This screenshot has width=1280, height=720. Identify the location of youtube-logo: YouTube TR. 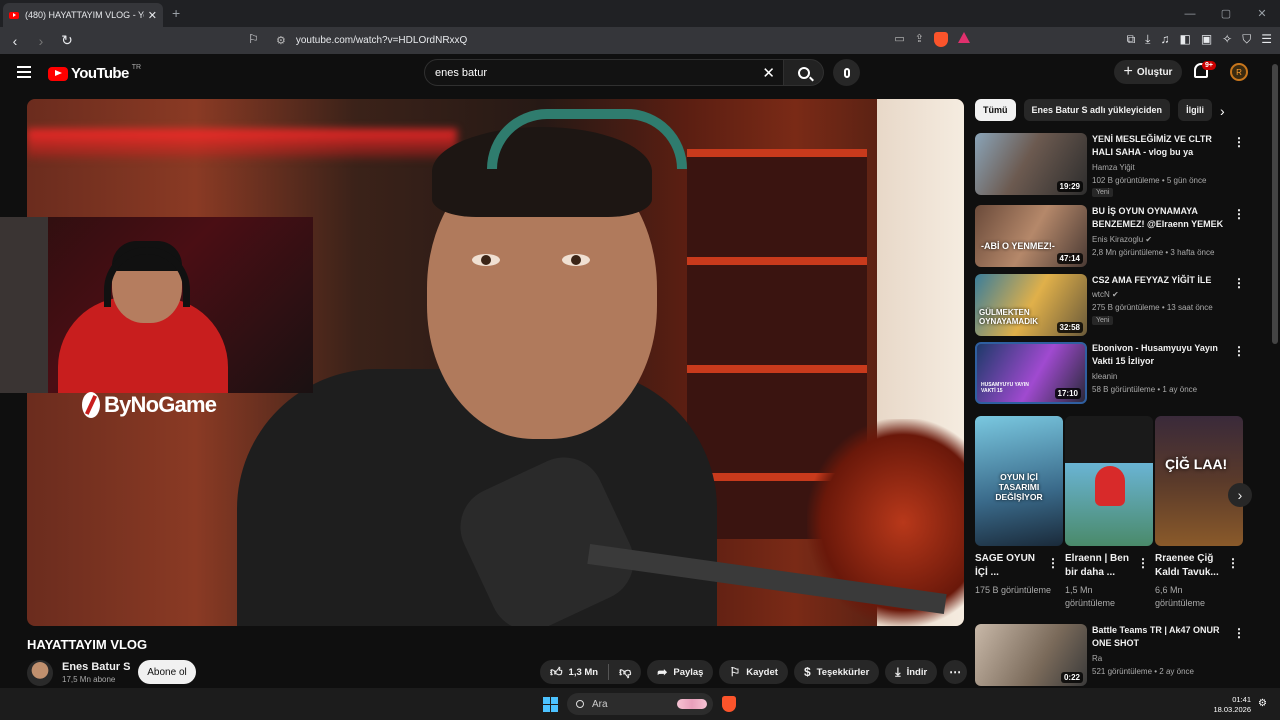
(94, 73).